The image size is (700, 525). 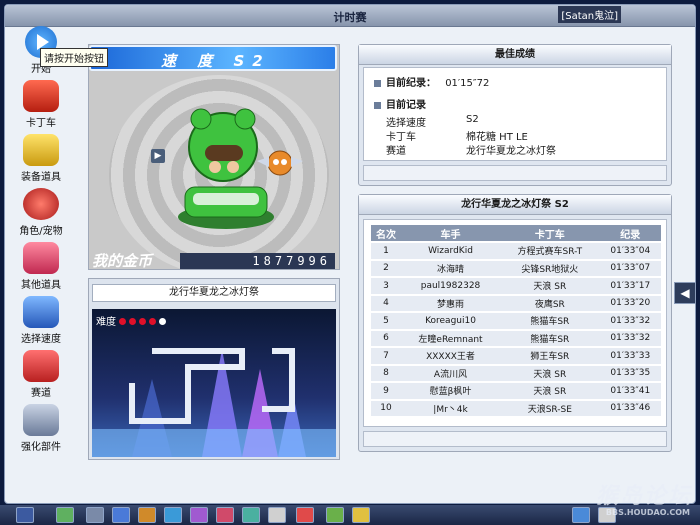 I want to click on coin-display: 我的金币 1877996, so click(x=214, y=261).